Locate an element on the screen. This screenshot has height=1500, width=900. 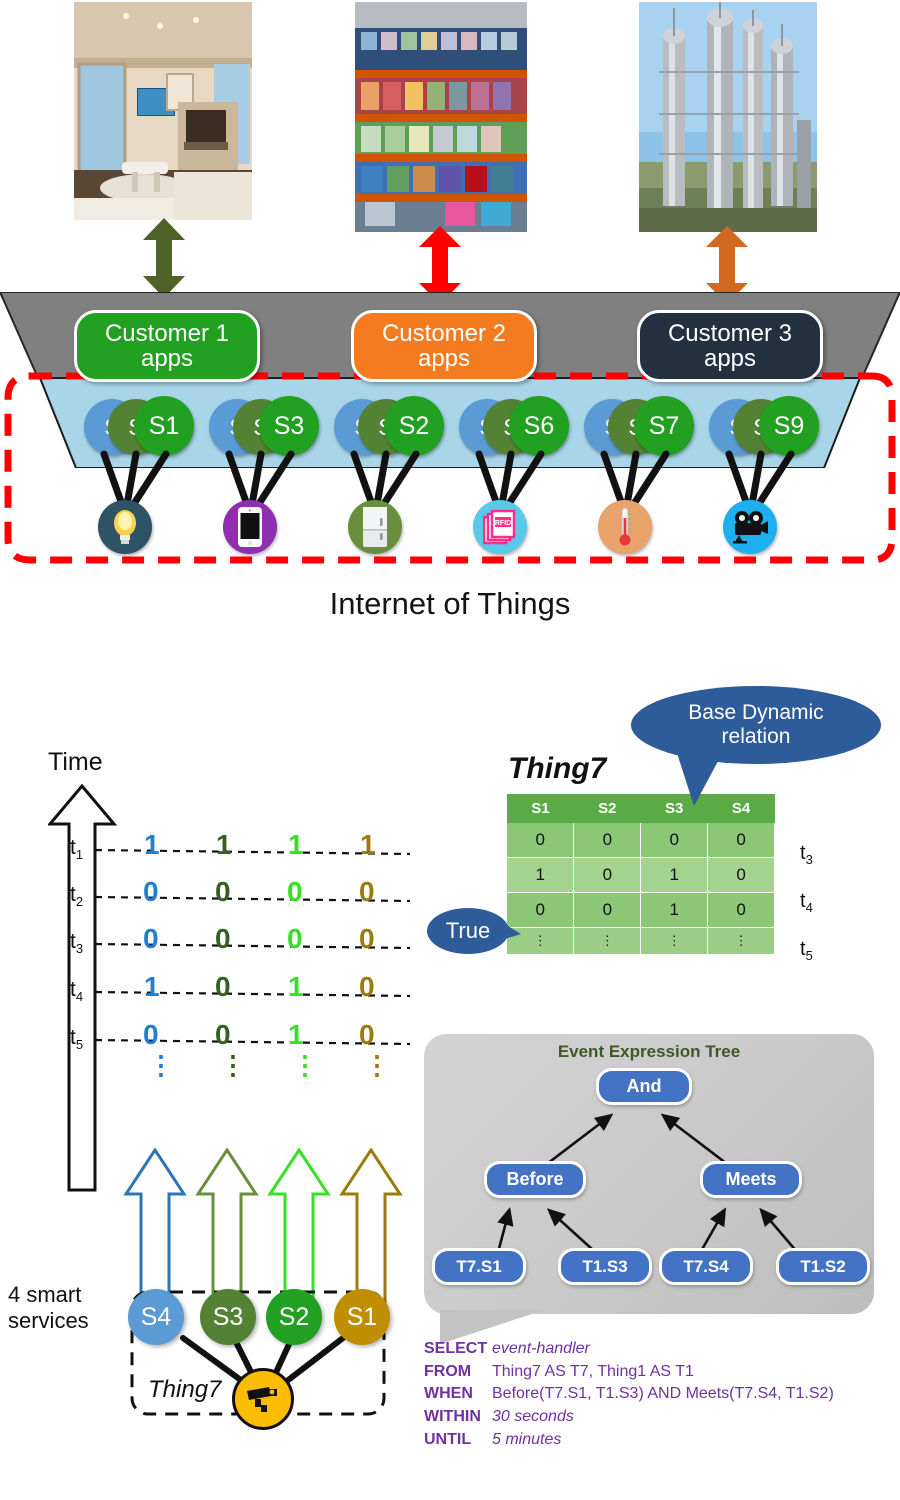
timeline-dots-c2: ⋮ is located at coordinates (305, 1065).